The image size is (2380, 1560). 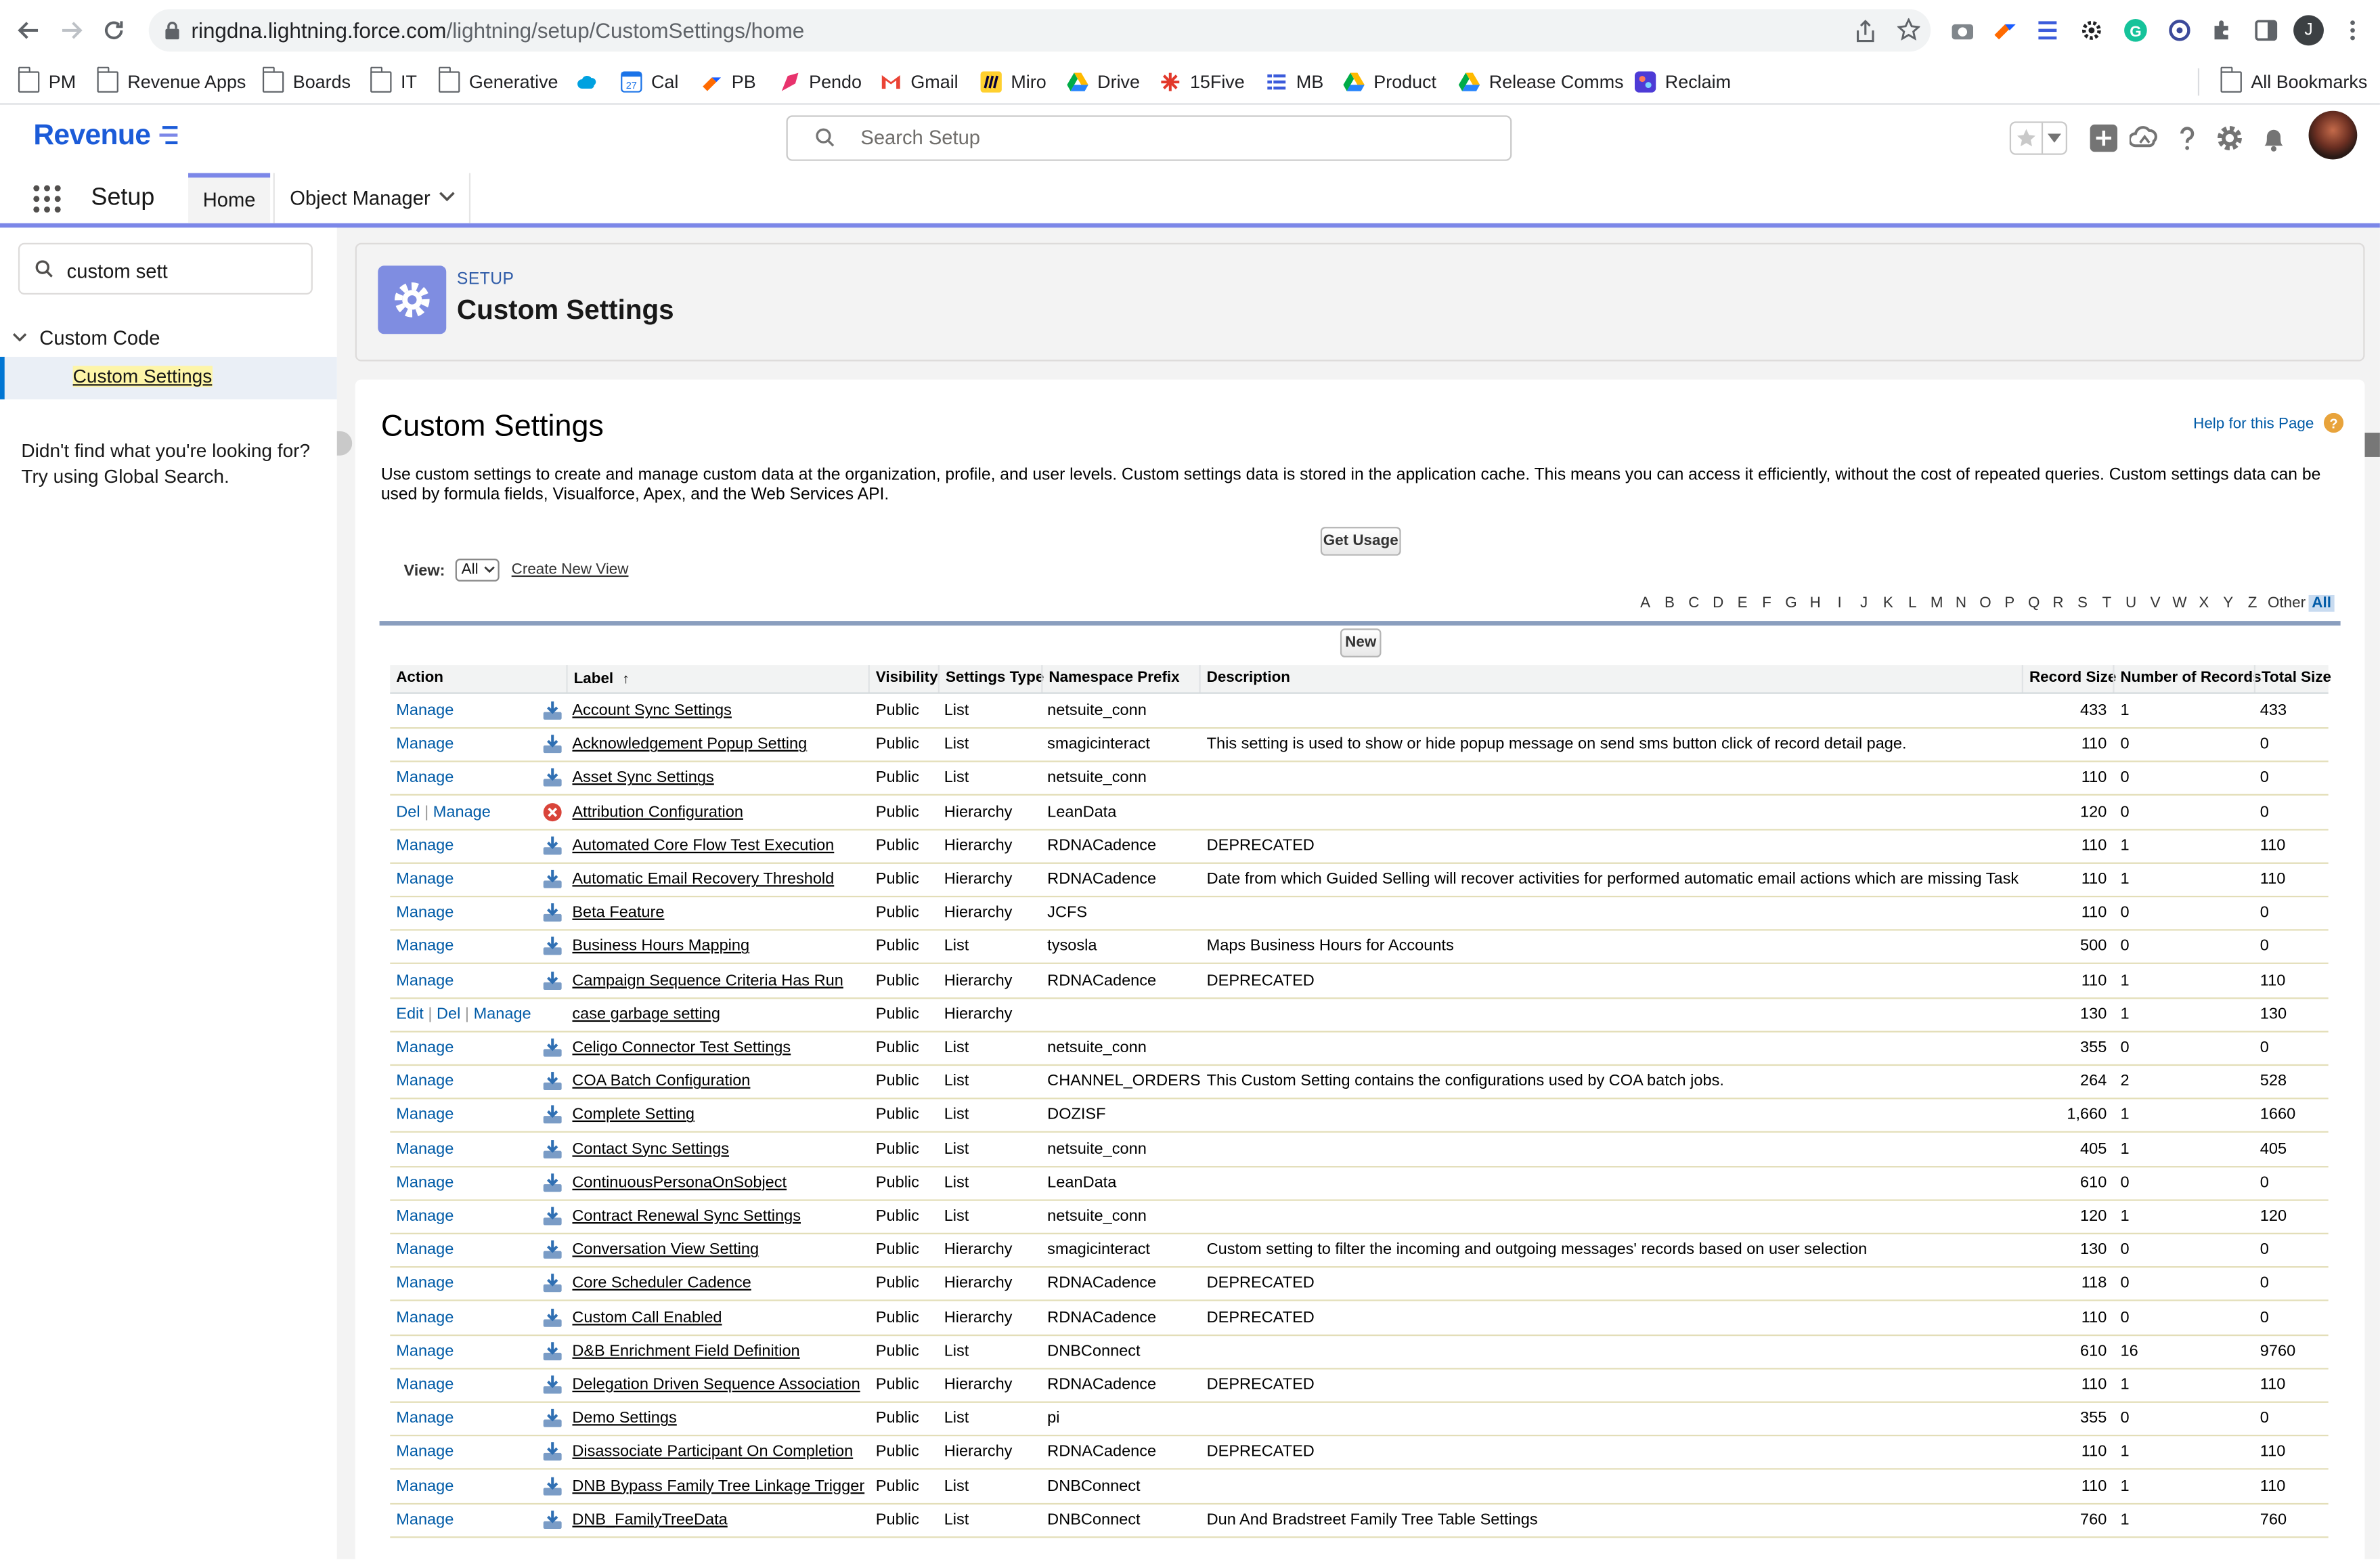 What do you see at coordinates (720, 1250) in the screenshot?
I see `setting-label-link: Conversation View Setting` at bounding box center [720, 1250].